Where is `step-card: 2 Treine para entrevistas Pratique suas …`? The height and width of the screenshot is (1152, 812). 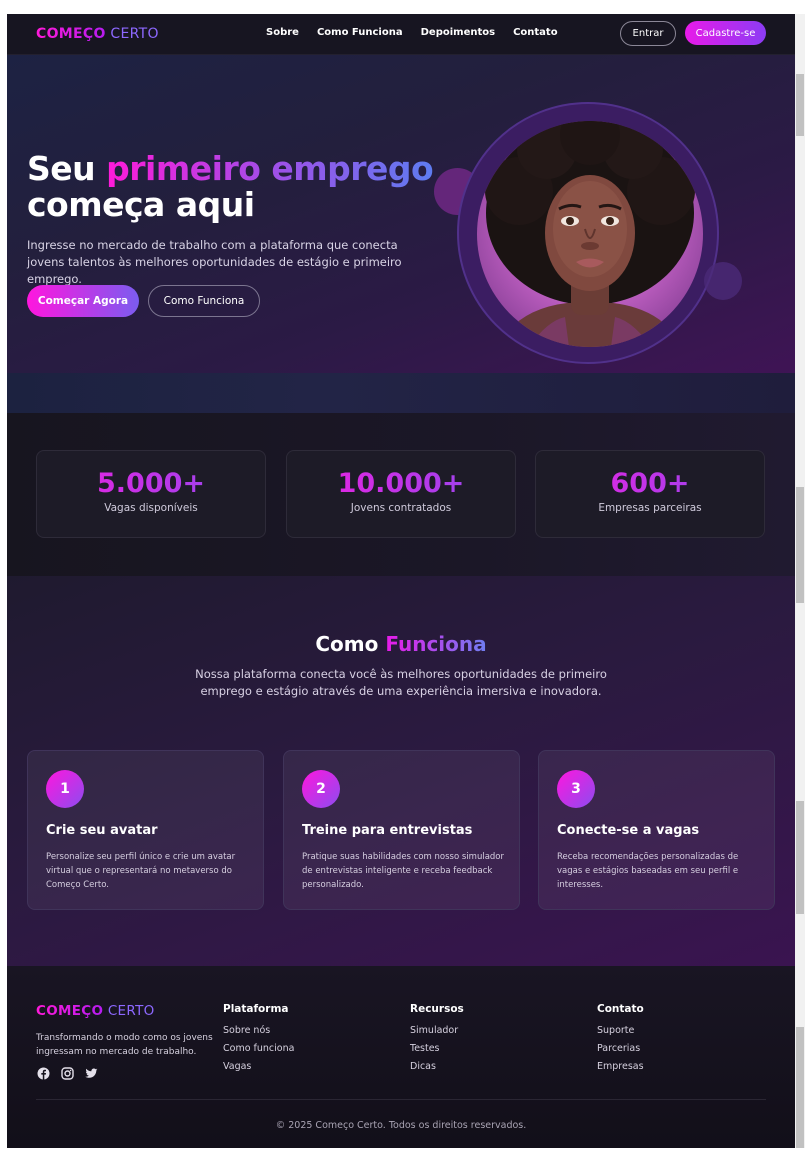
step-card: 2 Treine para entrevistas Pratique suas … is located at coordinates (401, 830).